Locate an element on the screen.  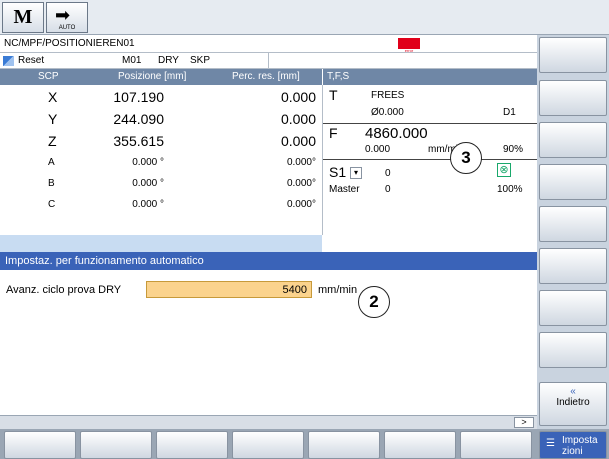
back-button: « Indietro is located at coordinates (573, 404).